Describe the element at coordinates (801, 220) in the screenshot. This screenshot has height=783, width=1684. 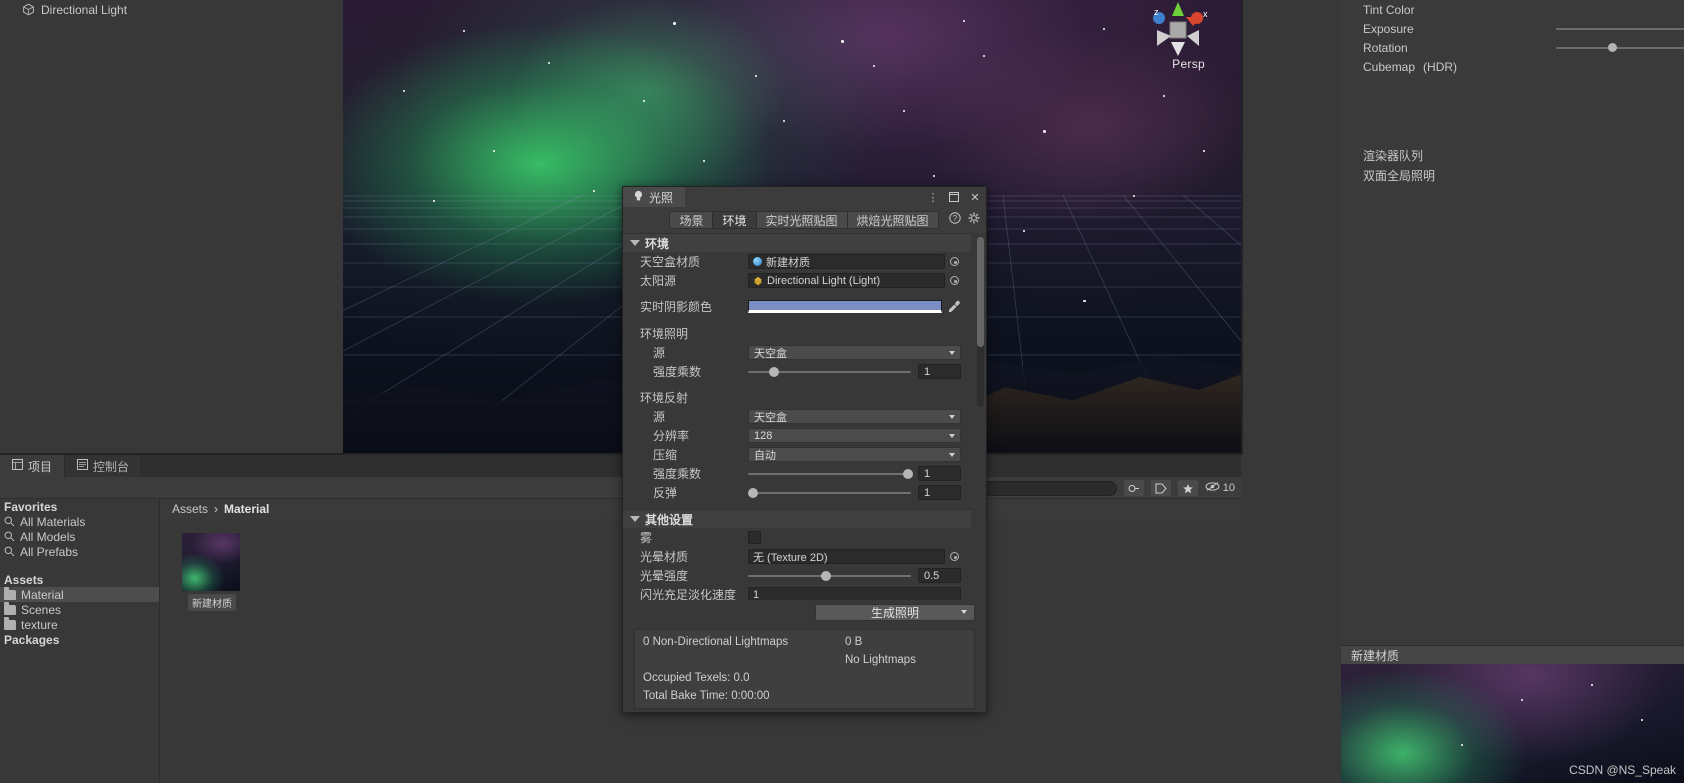
I see `tab-realtime-lightmaps: 实时光照贴图` at that location.